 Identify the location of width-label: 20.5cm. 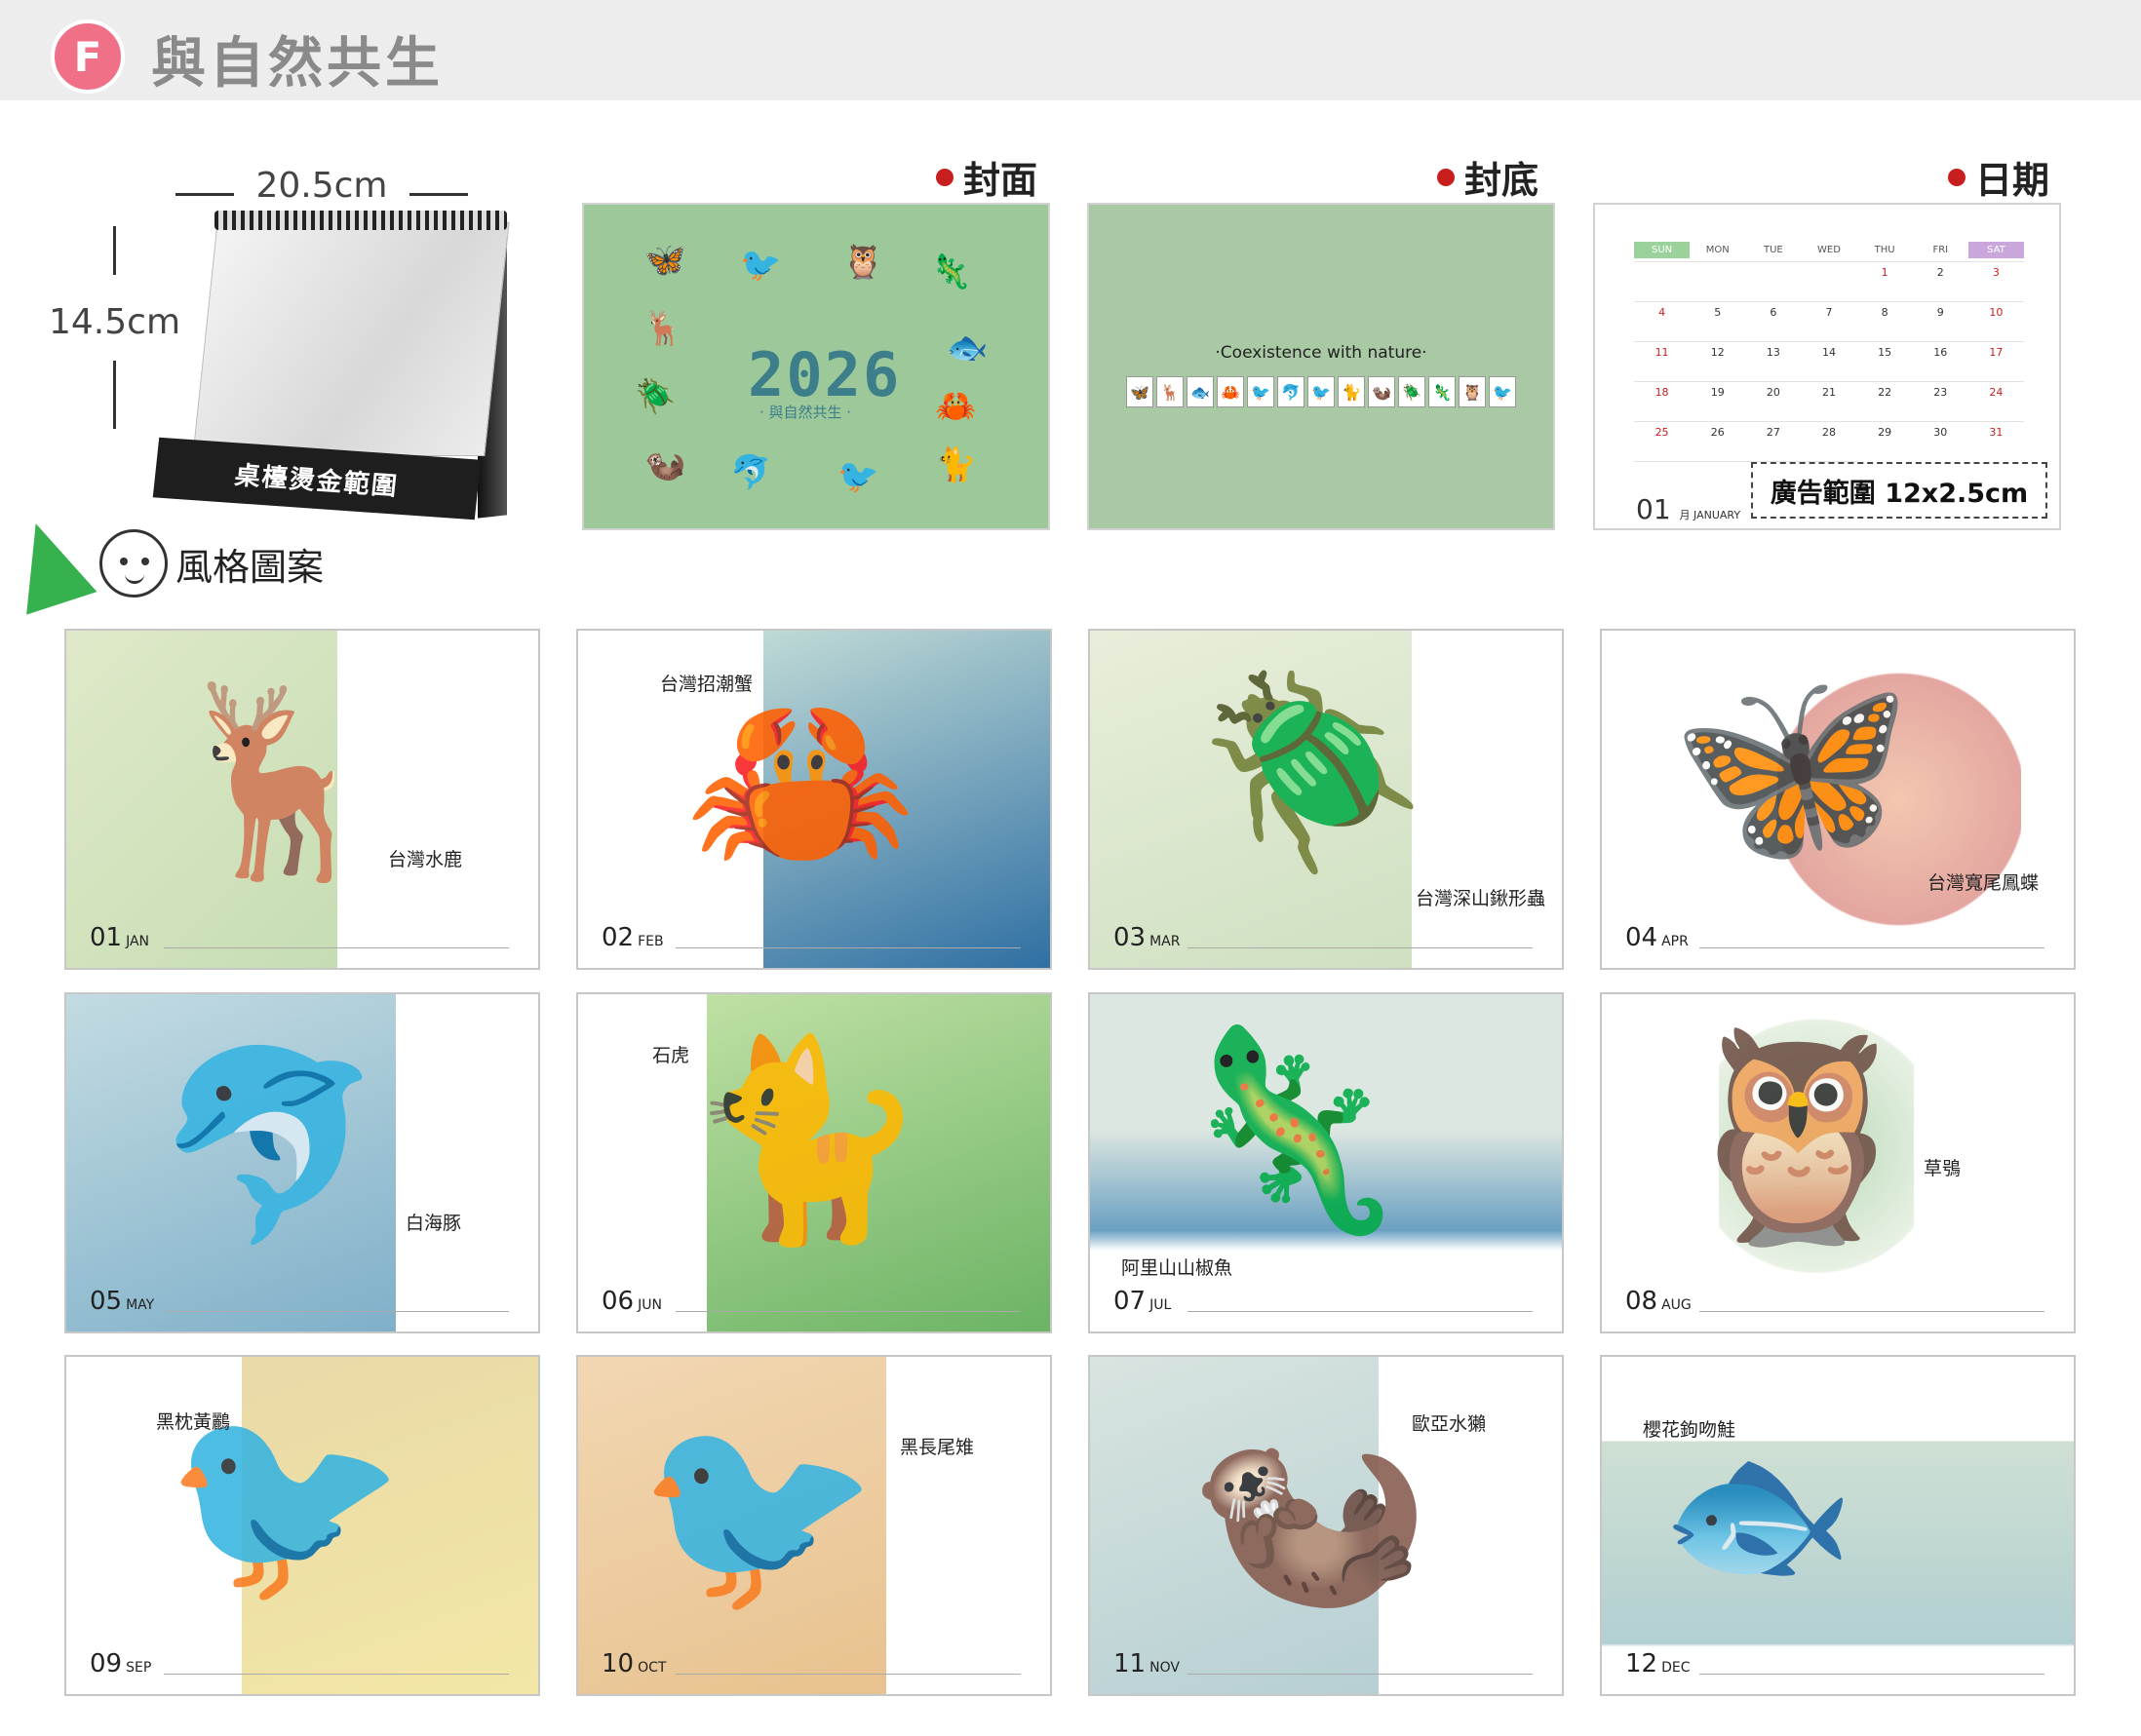
(321, 186).